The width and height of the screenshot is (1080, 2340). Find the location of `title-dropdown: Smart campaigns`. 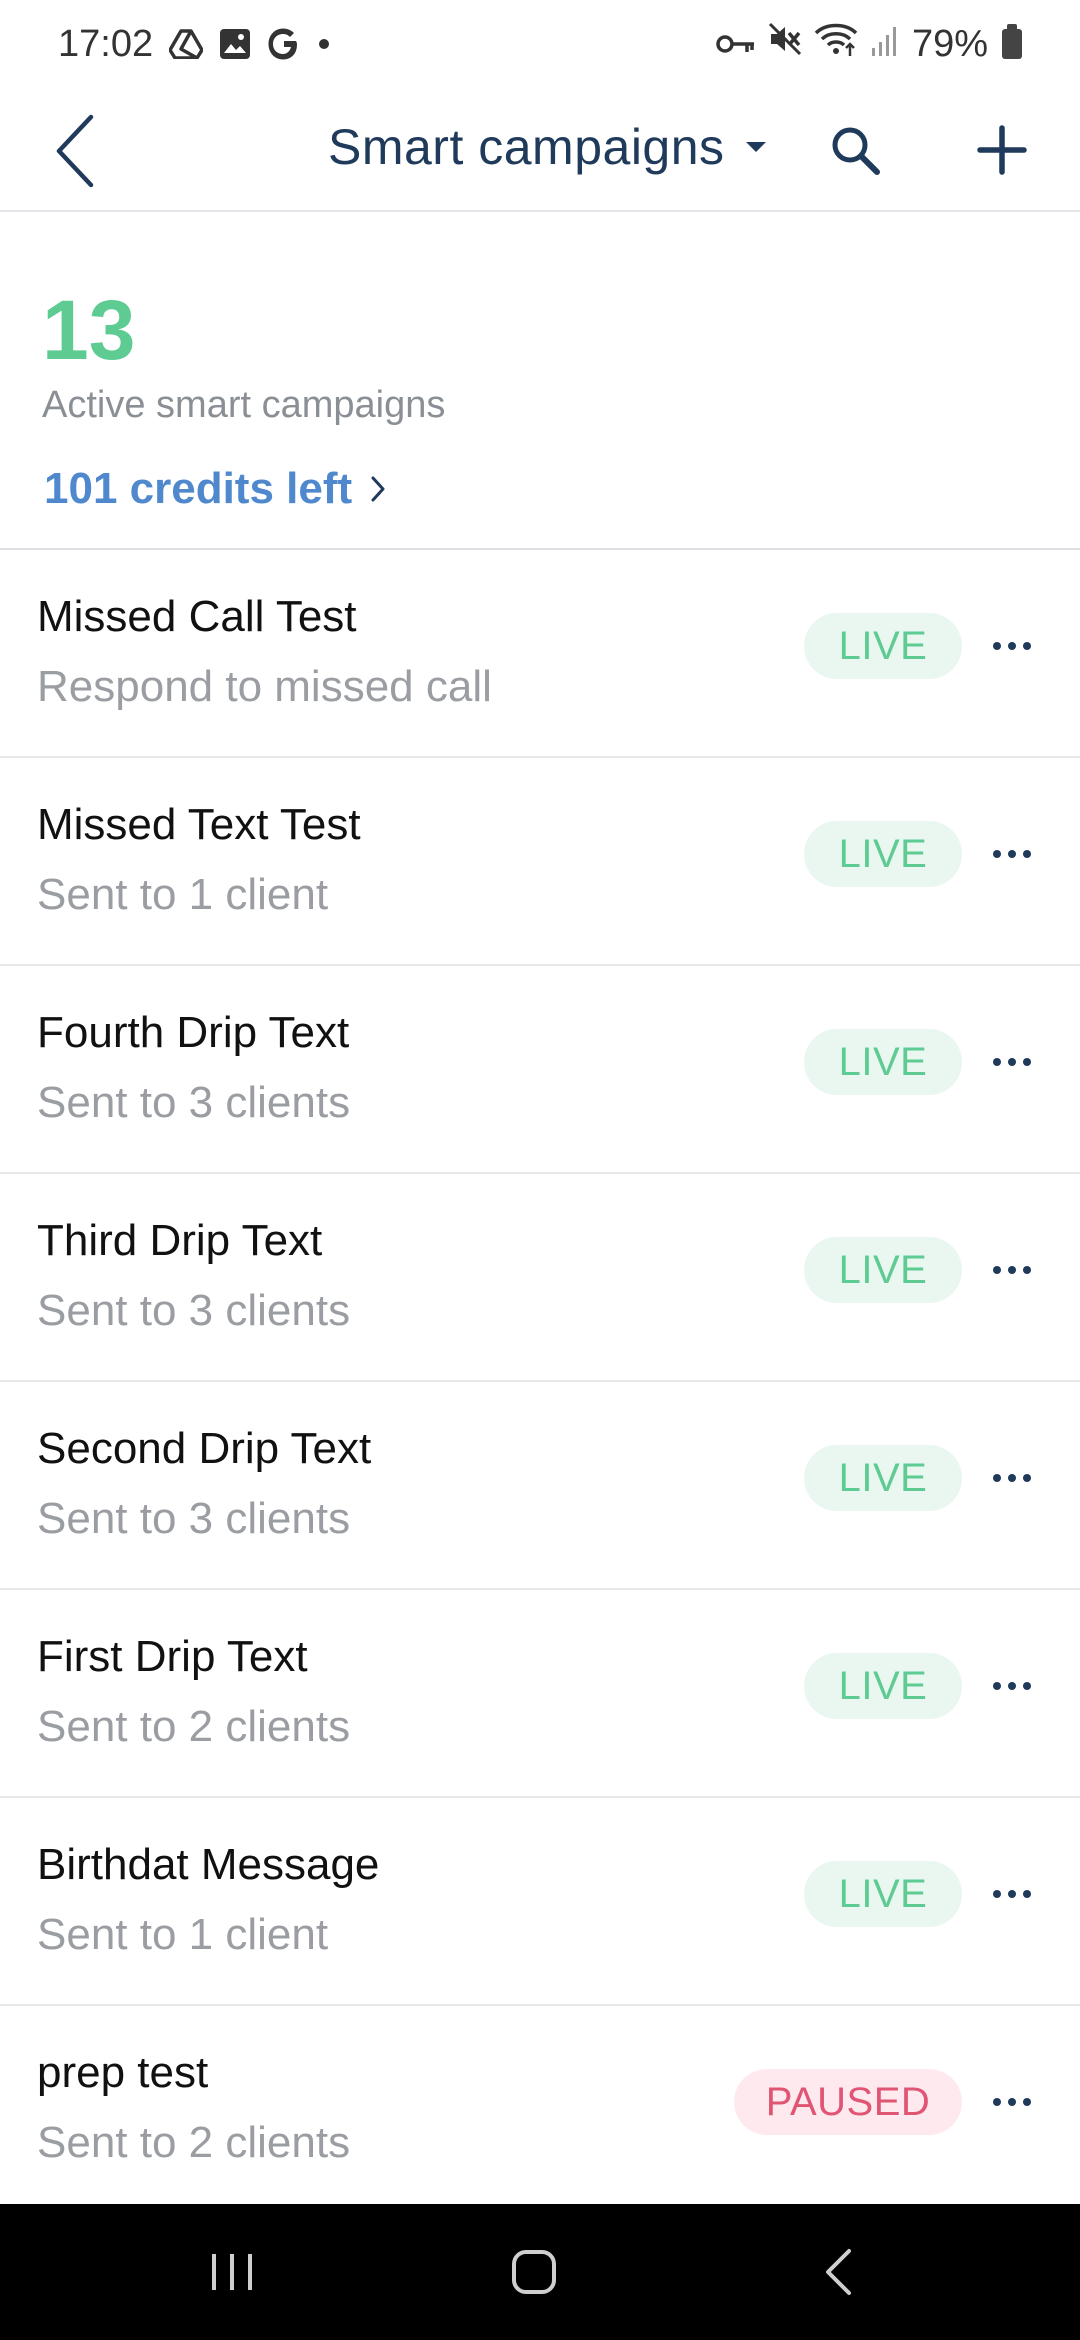

title-dropdown: Smart campaigns is located at coordinates (547, 147).